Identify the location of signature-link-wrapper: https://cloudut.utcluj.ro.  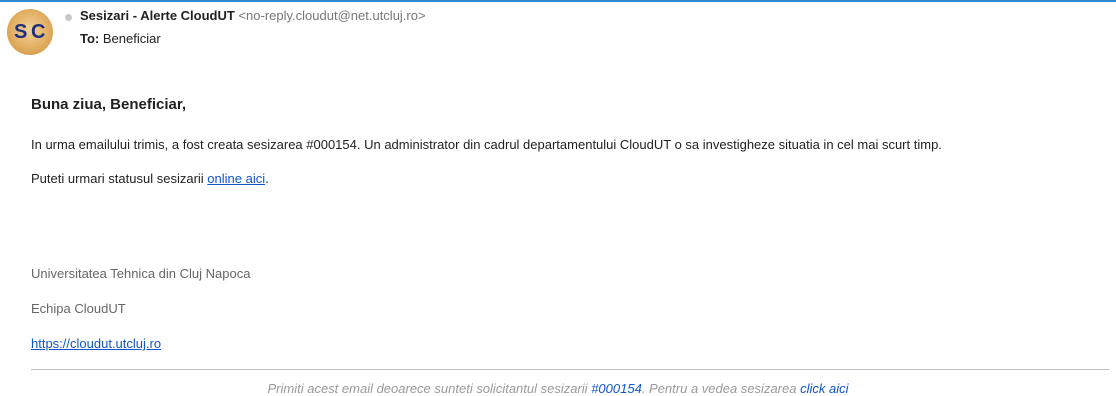
(96, 343).